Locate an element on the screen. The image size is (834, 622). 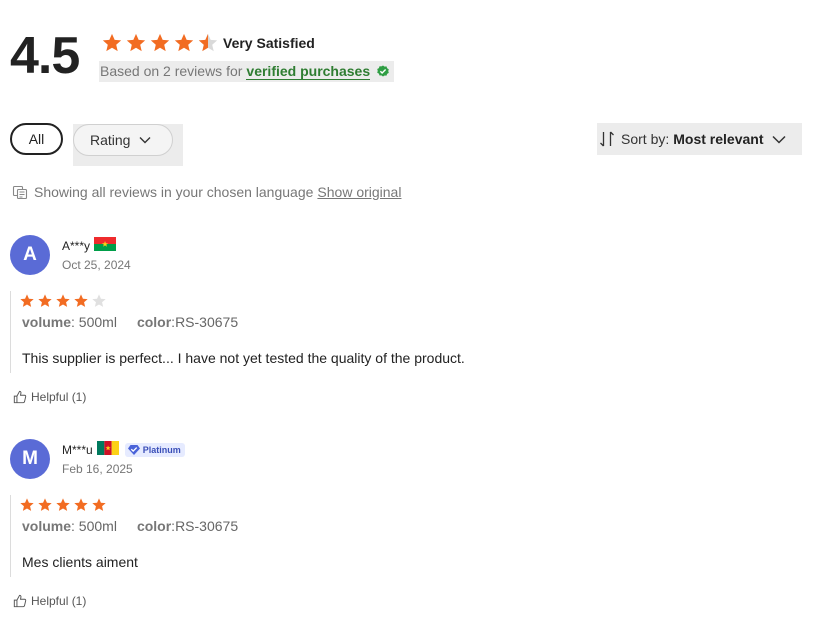
sort-dropdown: Sort by: Most relevant is located at coordinates (699, 139).